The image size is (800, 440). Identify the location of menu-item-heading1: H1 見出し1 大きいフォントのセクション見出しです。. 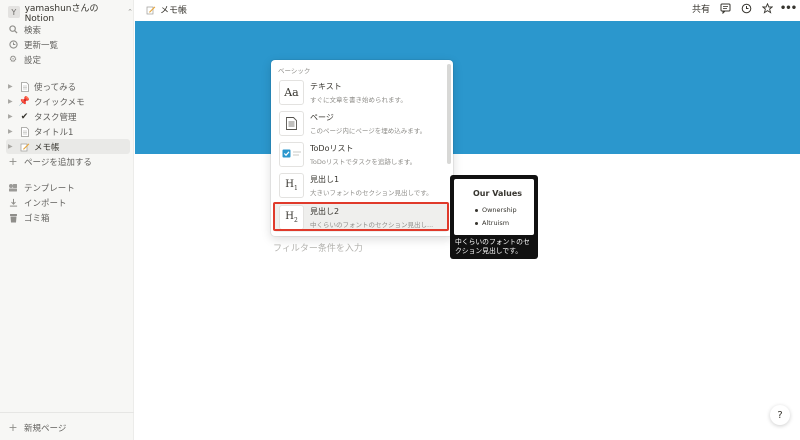
(361, 185).